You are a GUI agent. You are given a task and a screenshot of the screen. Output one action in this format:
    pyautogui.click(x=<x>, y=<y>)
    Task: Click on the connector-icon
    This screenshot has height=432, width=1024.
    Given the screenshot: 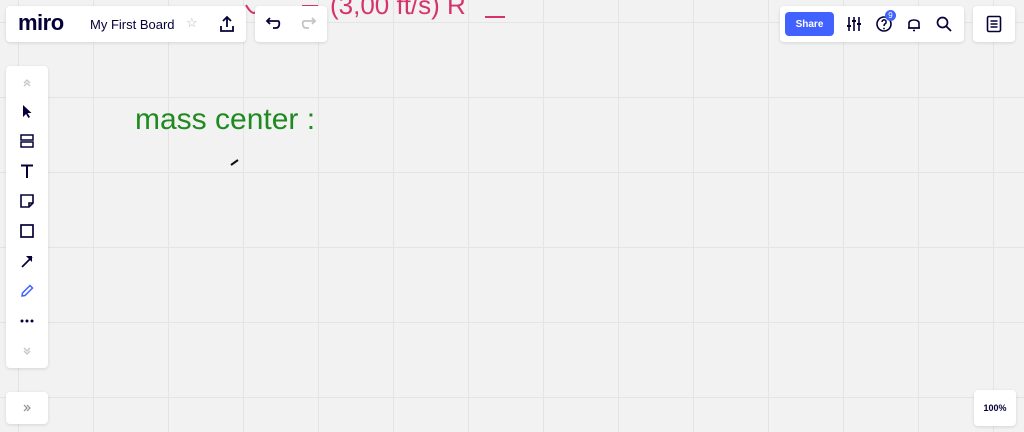 What is the action you would take?
    pyautogui.click(x=27, y=261)
    